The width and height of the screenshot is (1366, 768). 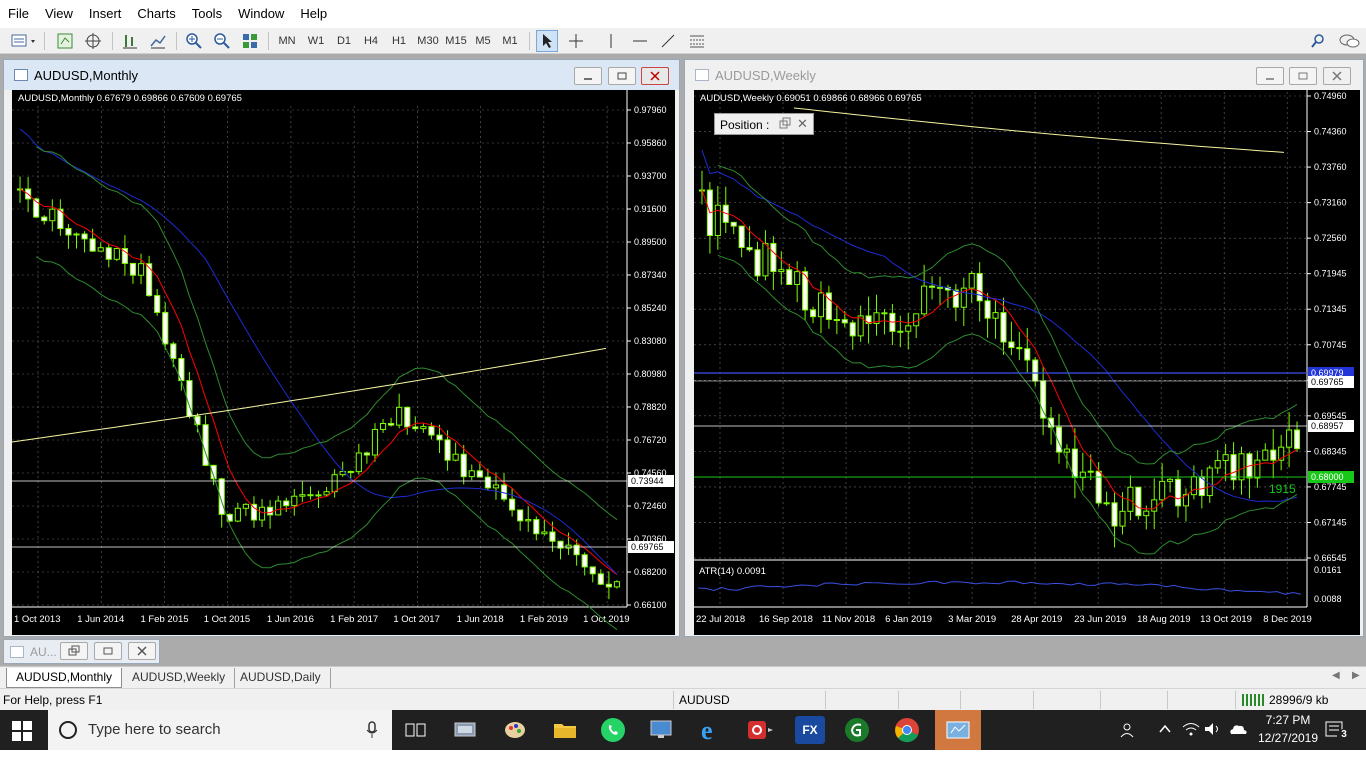 I want to click on timeframe-h4: H4, so click(x=371, y=41).